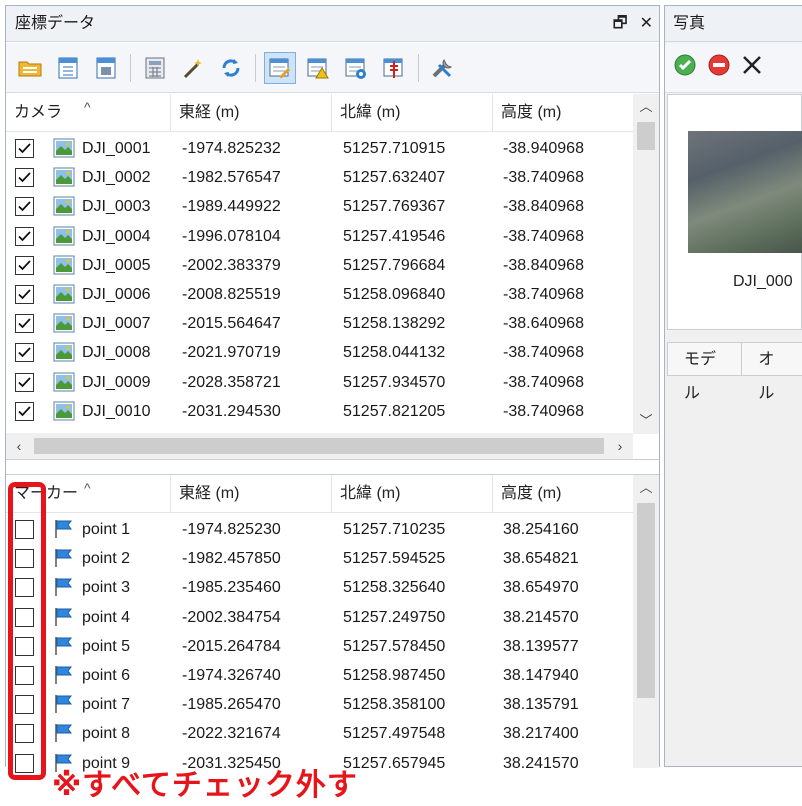  Describe the element at coordinates (319, 587) in the screenshot. I see `marker-row: point 3 -1985.235460 51258.325640 38.654970` at that location.